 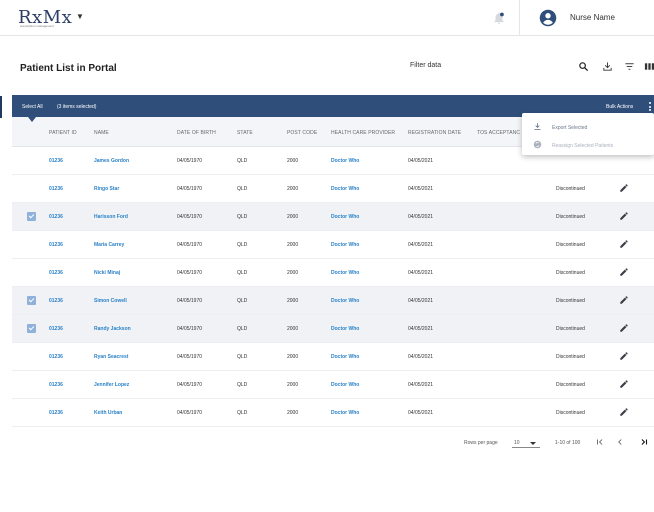 I want to click on patient-name-link: Ringo Star, so click(x=106, y=189).